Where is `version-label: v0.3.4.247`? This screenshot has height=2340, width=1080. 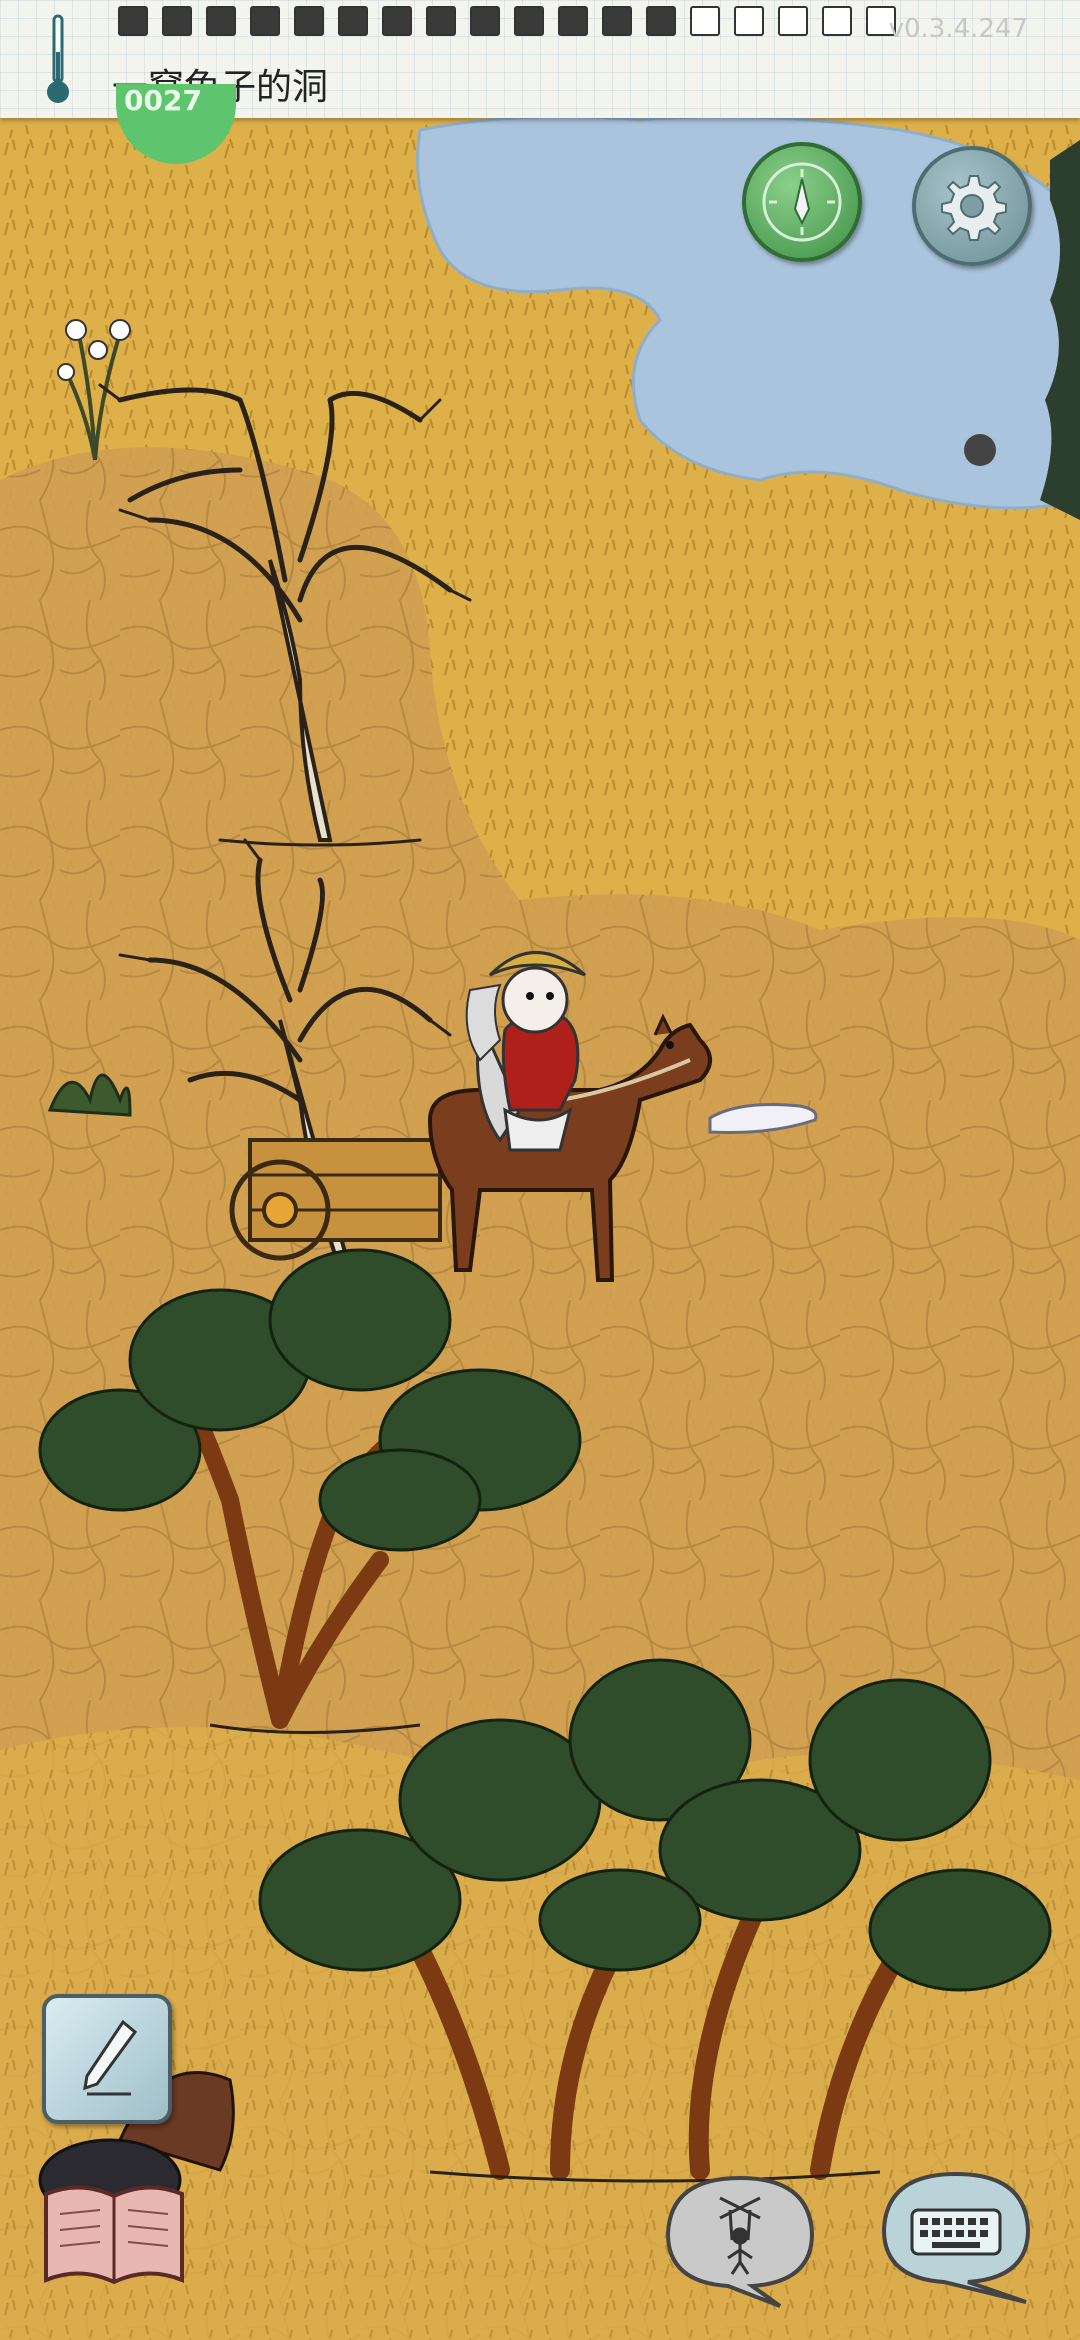
version-label: v0.3.4.247 is located at coordinates (958, 29).